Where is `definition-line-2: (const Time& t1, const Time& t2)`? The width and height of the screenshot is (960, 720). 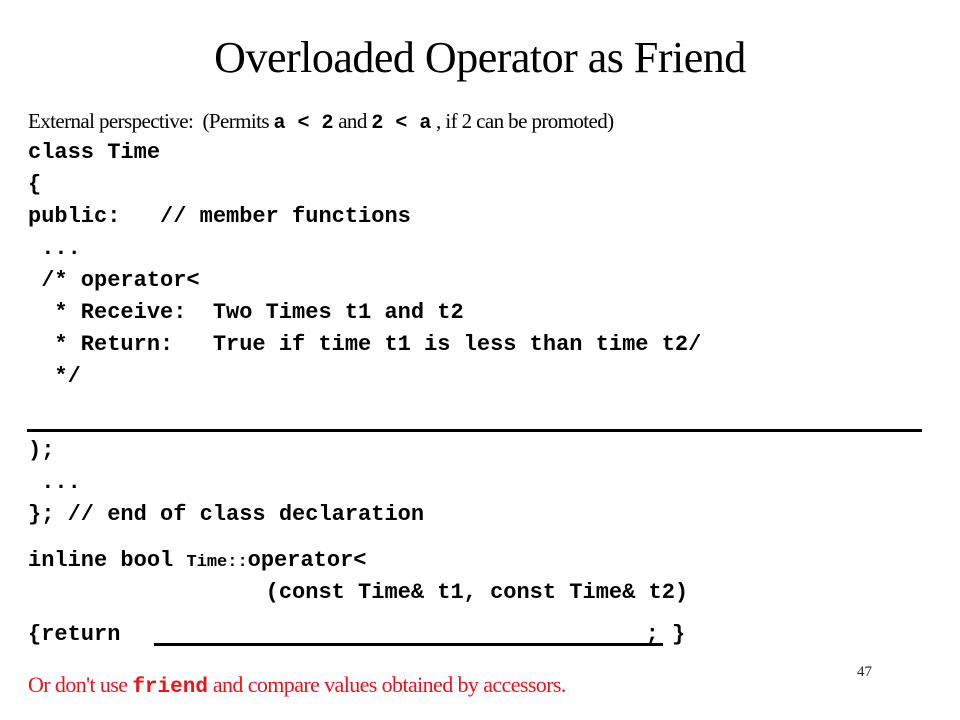
definition-line-2: (const Time& t1, const Time& t2) is located at coordinates (358, 592).